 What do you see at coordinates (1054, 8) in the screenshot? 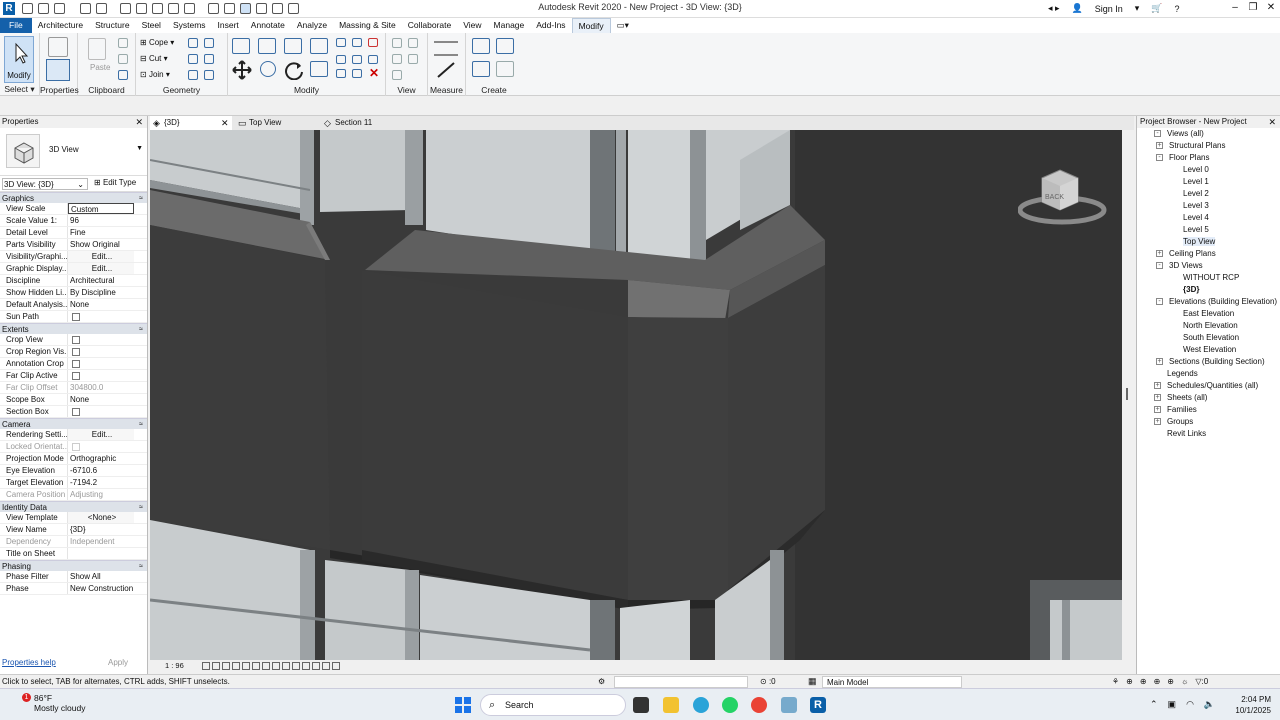
I see `nav-arrows-icon: ◂ ▸` at bounding box center [1054, 8].